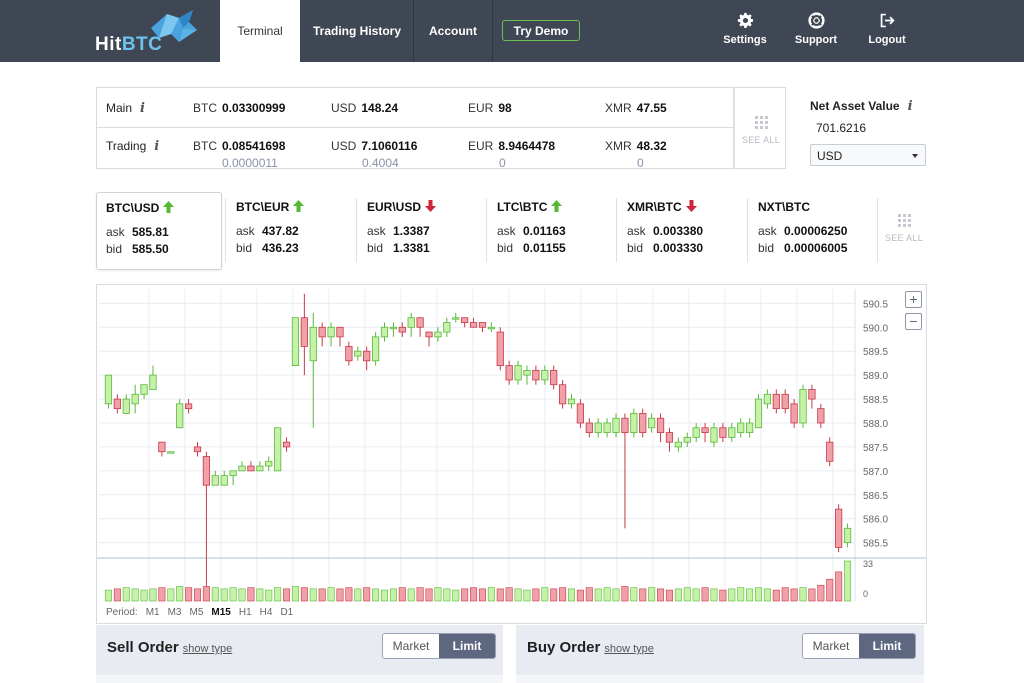 The height and width of the screenshot is (683, 1024). What do you see at coordinates (868, 564) in the screenshot?
I see `volume-tick-label: 33` at bounding box center [868, 564].